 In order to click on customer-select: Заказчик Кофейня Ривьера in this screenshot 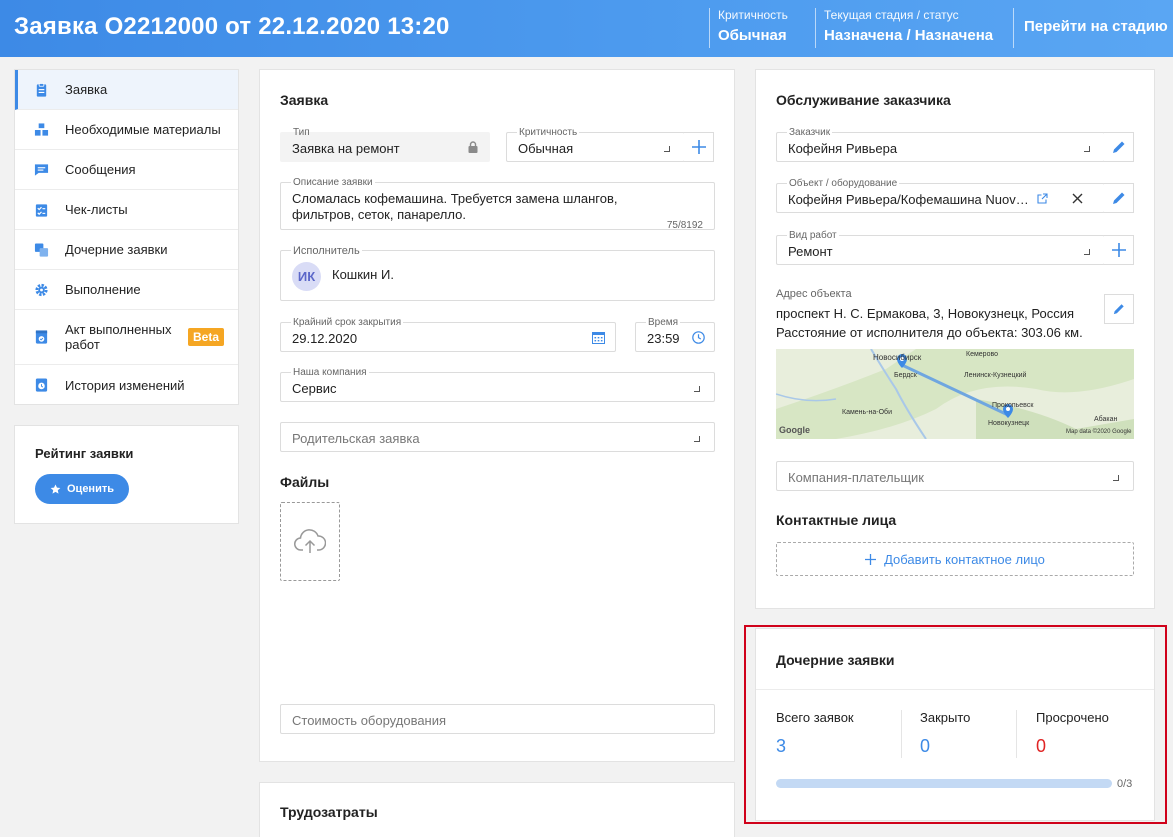, I will do `click(940, 144)`.